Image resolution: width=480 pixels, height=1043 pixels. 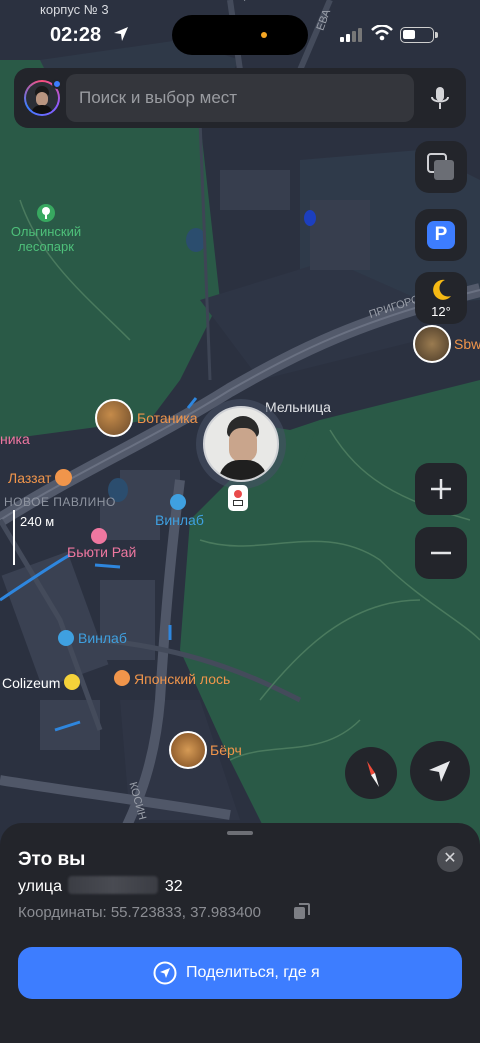 I want to click on poi-botanika: Ботаника, so click(x=167, y=418).